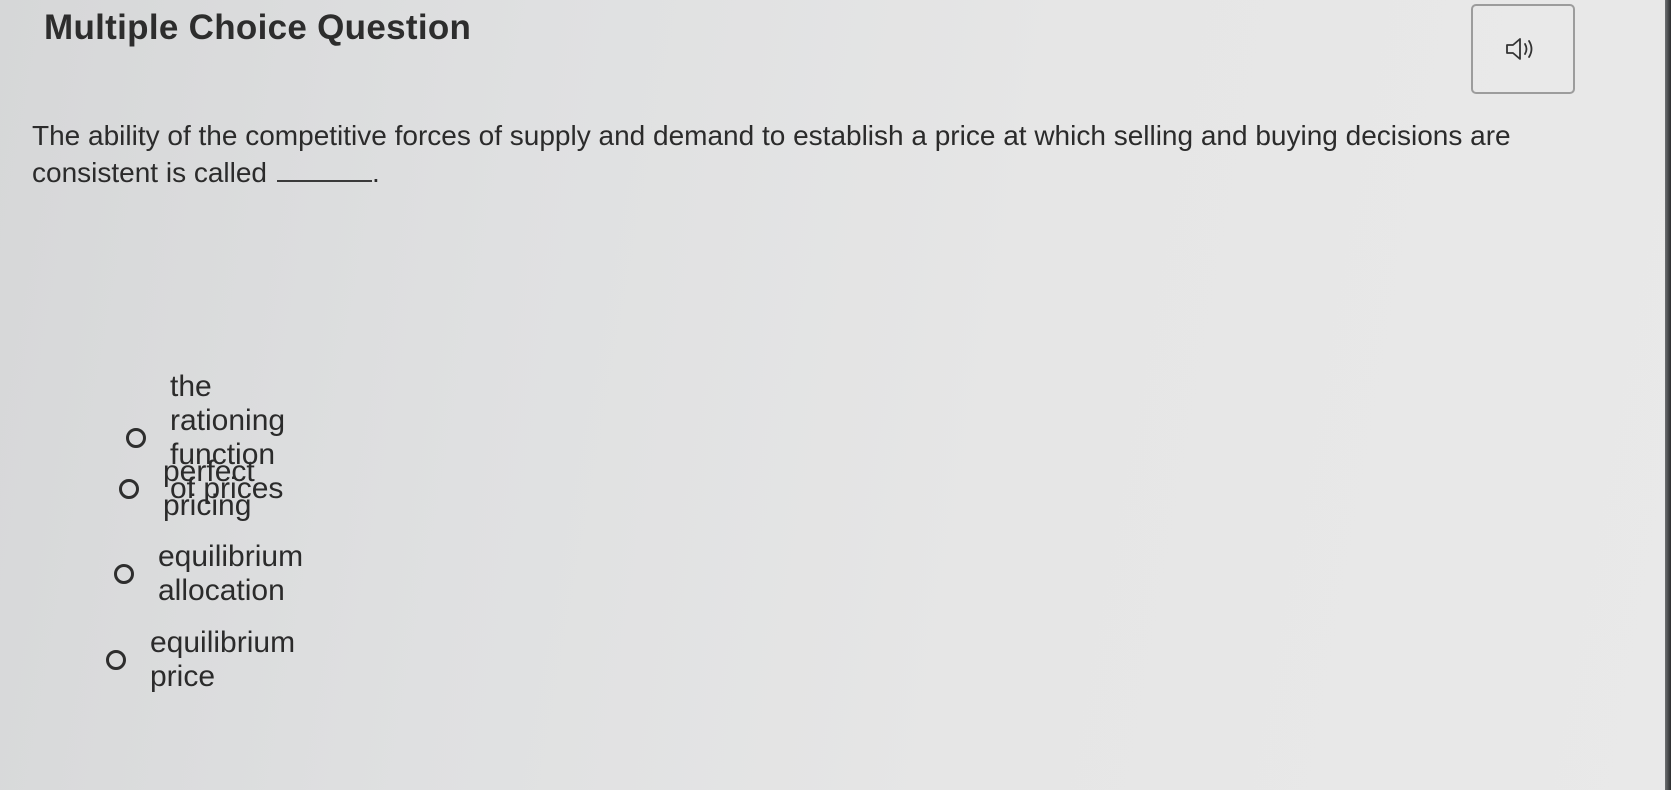 The height and width of the screenshot is (790, 1671). What do you see at coordinates (209, 488) in the screenshot?
I see `option-label: perfect pricing` at bounding box center [209, 488].